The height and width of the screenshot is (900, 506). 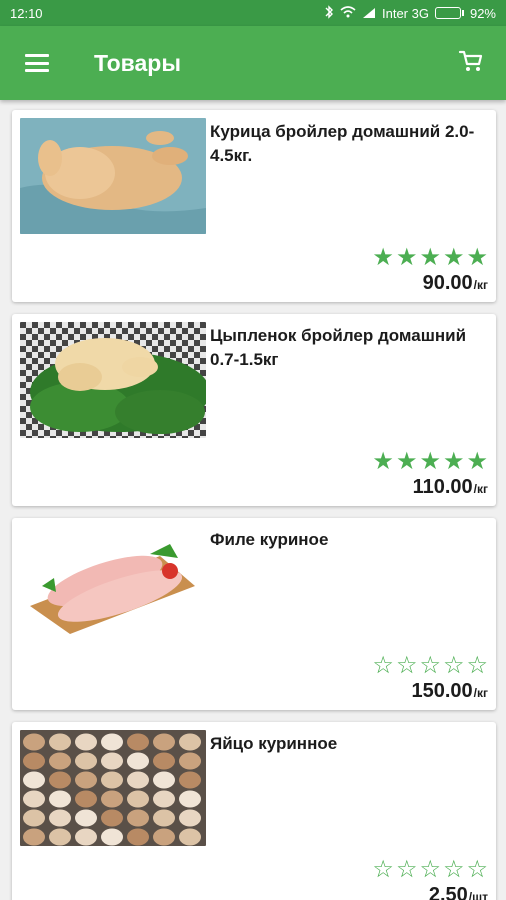 What do you see at coordinates (442, 487) in the screenshot?
I see `price-value: 110.00` at bounding box center [442, 487].